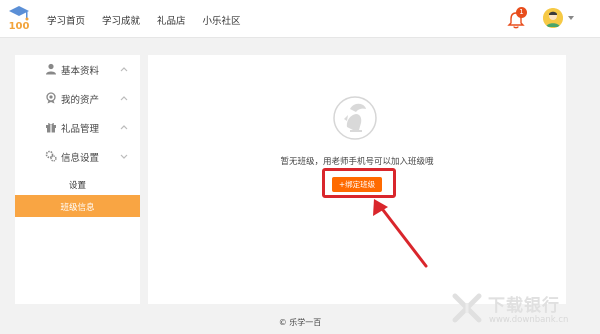 The height and width of the screenshot is (334, 600). Describe the element at coordinates (305, 322) in the screenshot. I see `footer-text: 乐学一百` at that location.